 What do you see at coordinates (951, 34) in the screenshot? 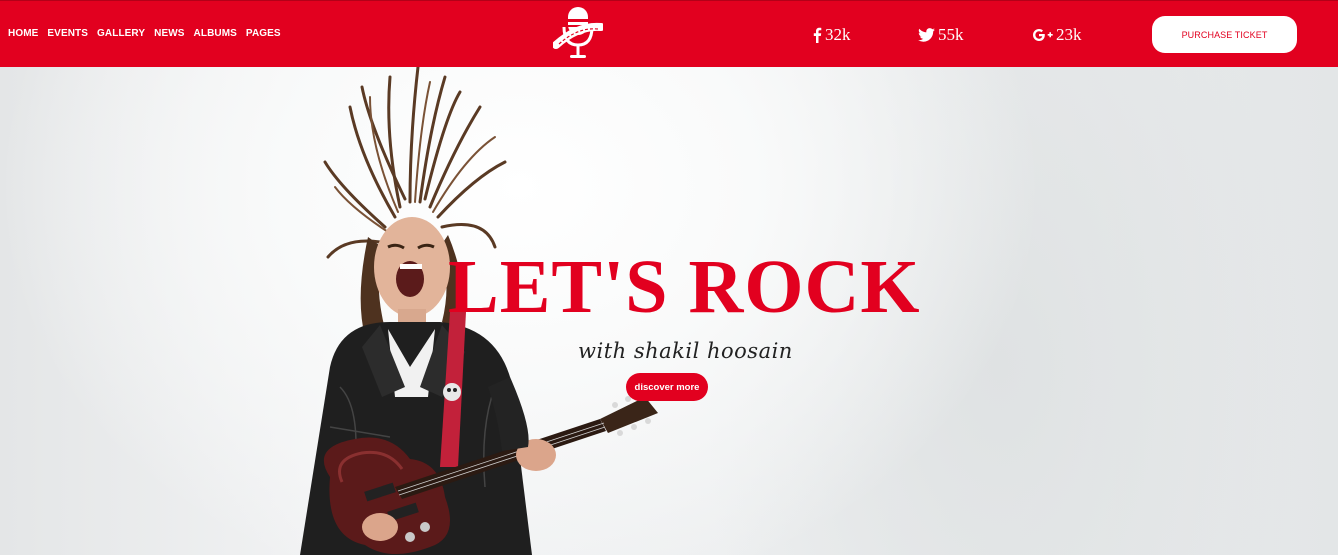
I see `twitter-count: 55k` at bounding box center [951, 34].